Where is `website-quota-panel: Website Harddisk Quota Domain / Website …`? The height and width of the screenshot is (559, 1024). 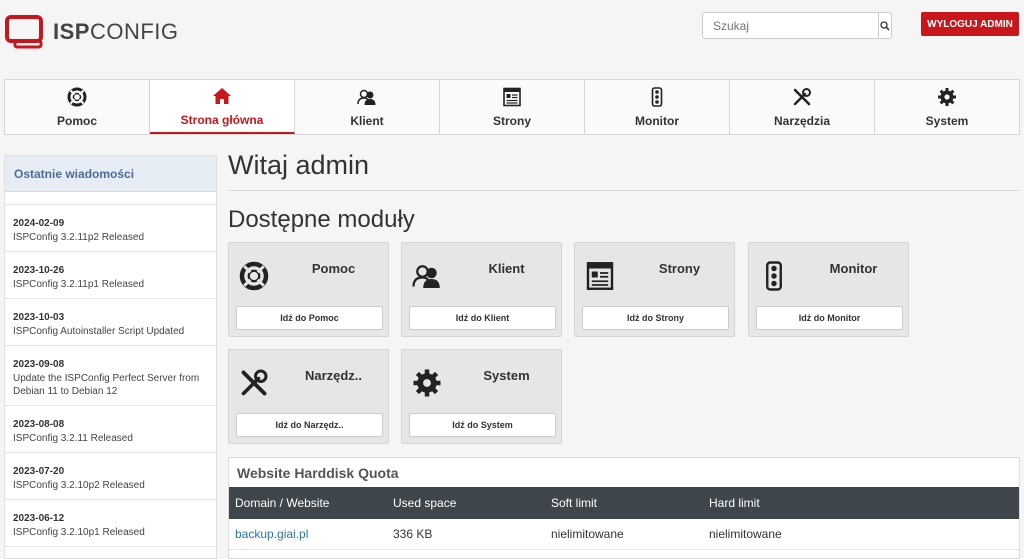
website-quota-panel: Website Harddisk Quota Domain / Website … is located at coordinates (624, 508).